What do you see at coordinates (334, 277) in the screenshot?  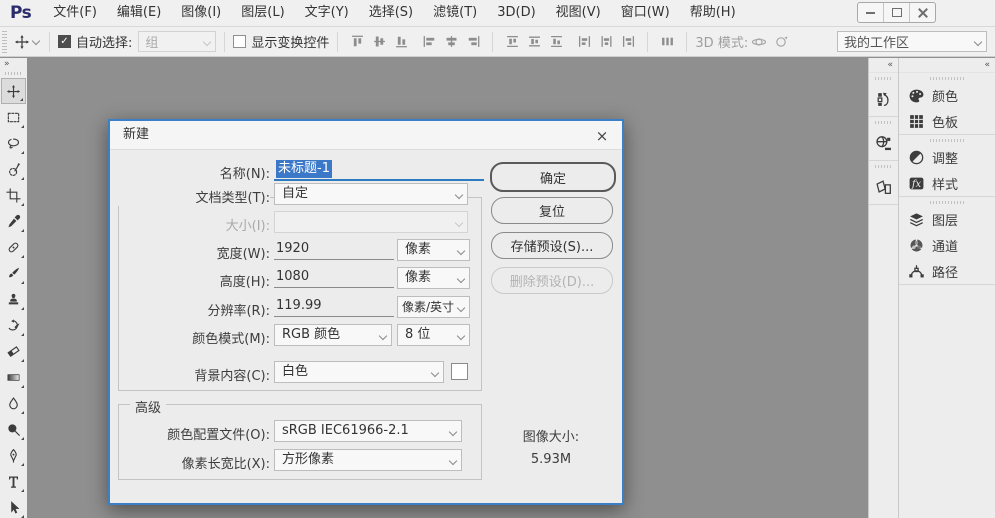 I see `height-input: 1080` at bounding box center [334, 277].